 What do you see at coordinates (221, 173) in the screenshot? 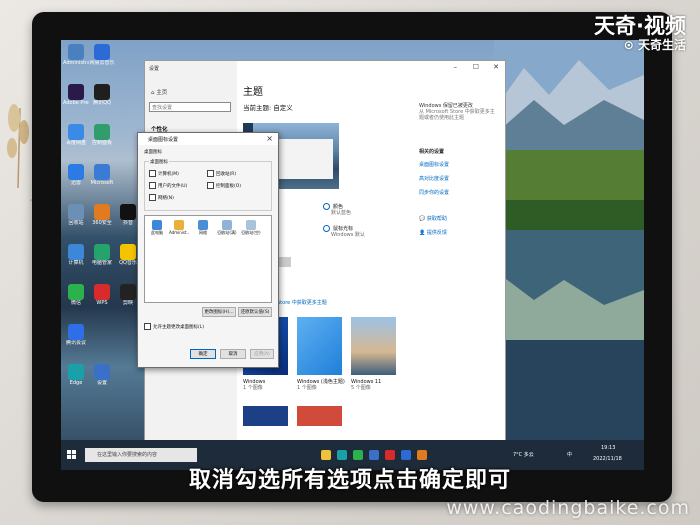
I see `checkbox-recycle-bin: 回收站(R)` at bounding box center [221, 173].